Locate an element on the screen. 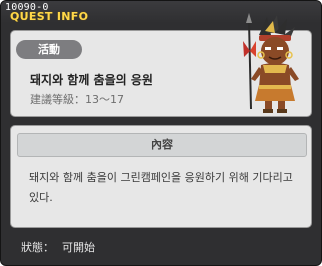 The height and width of the screenshot is (266, 322). window-title: QUEST INFO is located at coordinates (49, 16).